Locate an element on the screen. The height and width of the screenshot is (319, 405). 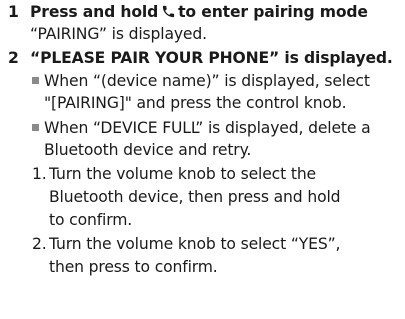
substep-item: 1. Turn the volume knob to select the is located at coordinates (174, 174).